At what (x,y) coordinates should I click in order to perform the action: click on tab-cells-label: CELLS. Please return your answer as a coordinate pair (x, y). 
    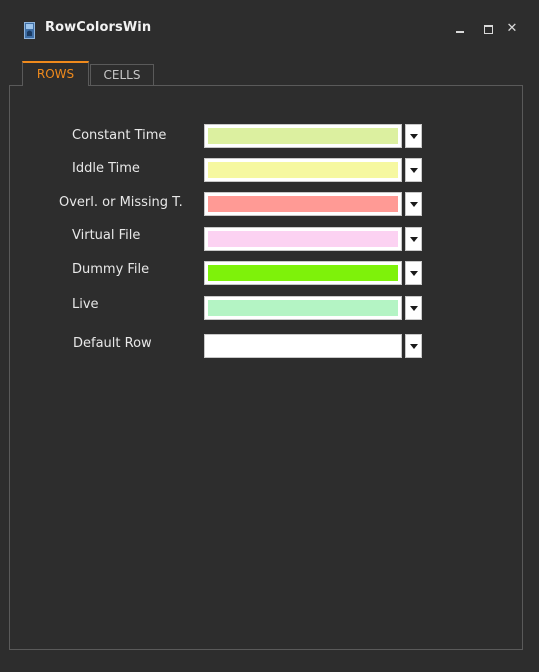
    Looking at the image, I should click on (122, 75).